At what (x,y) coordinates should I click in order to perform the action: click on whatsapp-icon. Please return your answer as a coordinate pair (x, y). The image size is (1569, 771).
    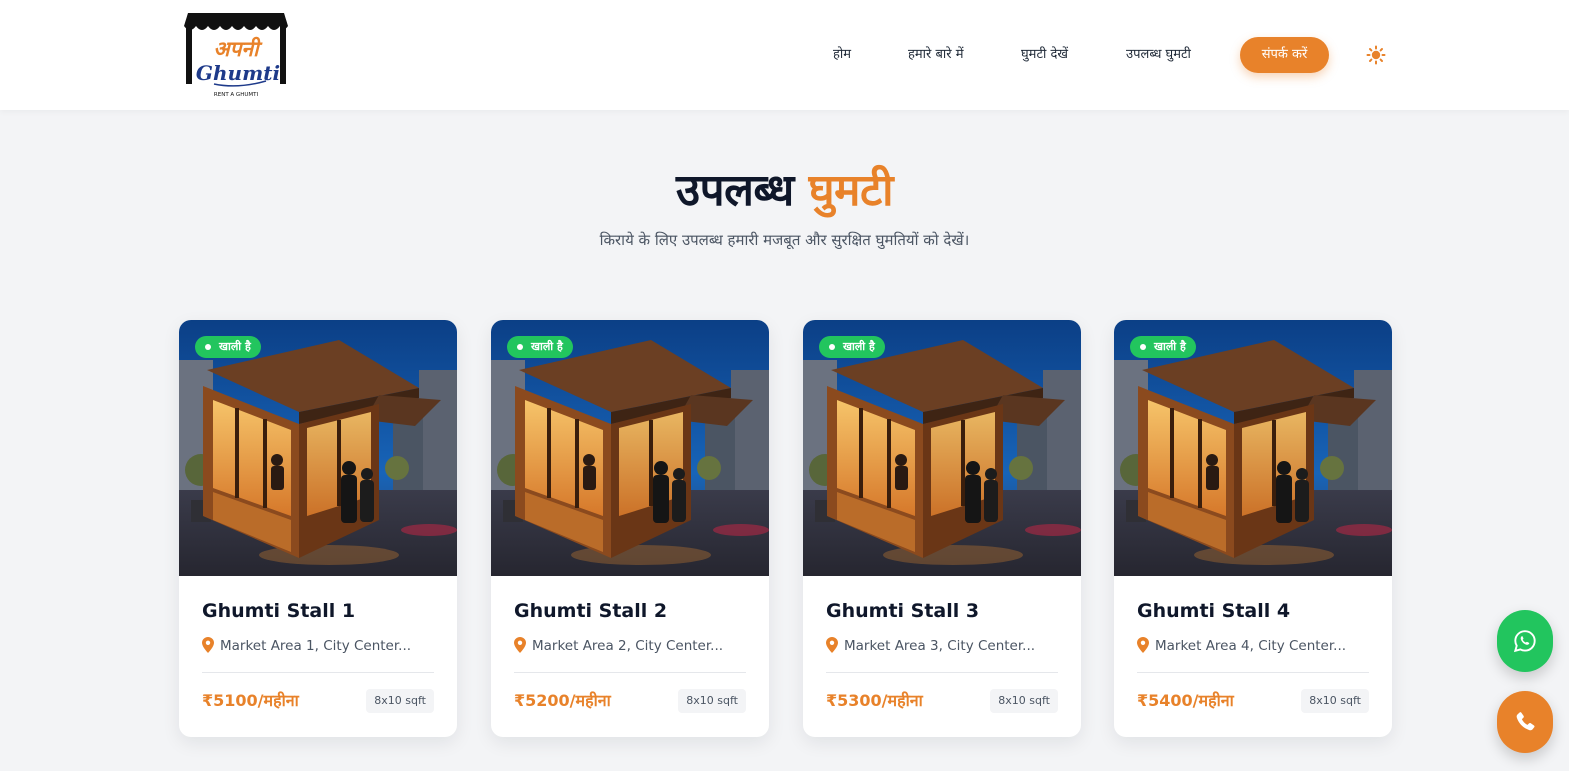
    Looking at the image, I should click on (1524, 641).